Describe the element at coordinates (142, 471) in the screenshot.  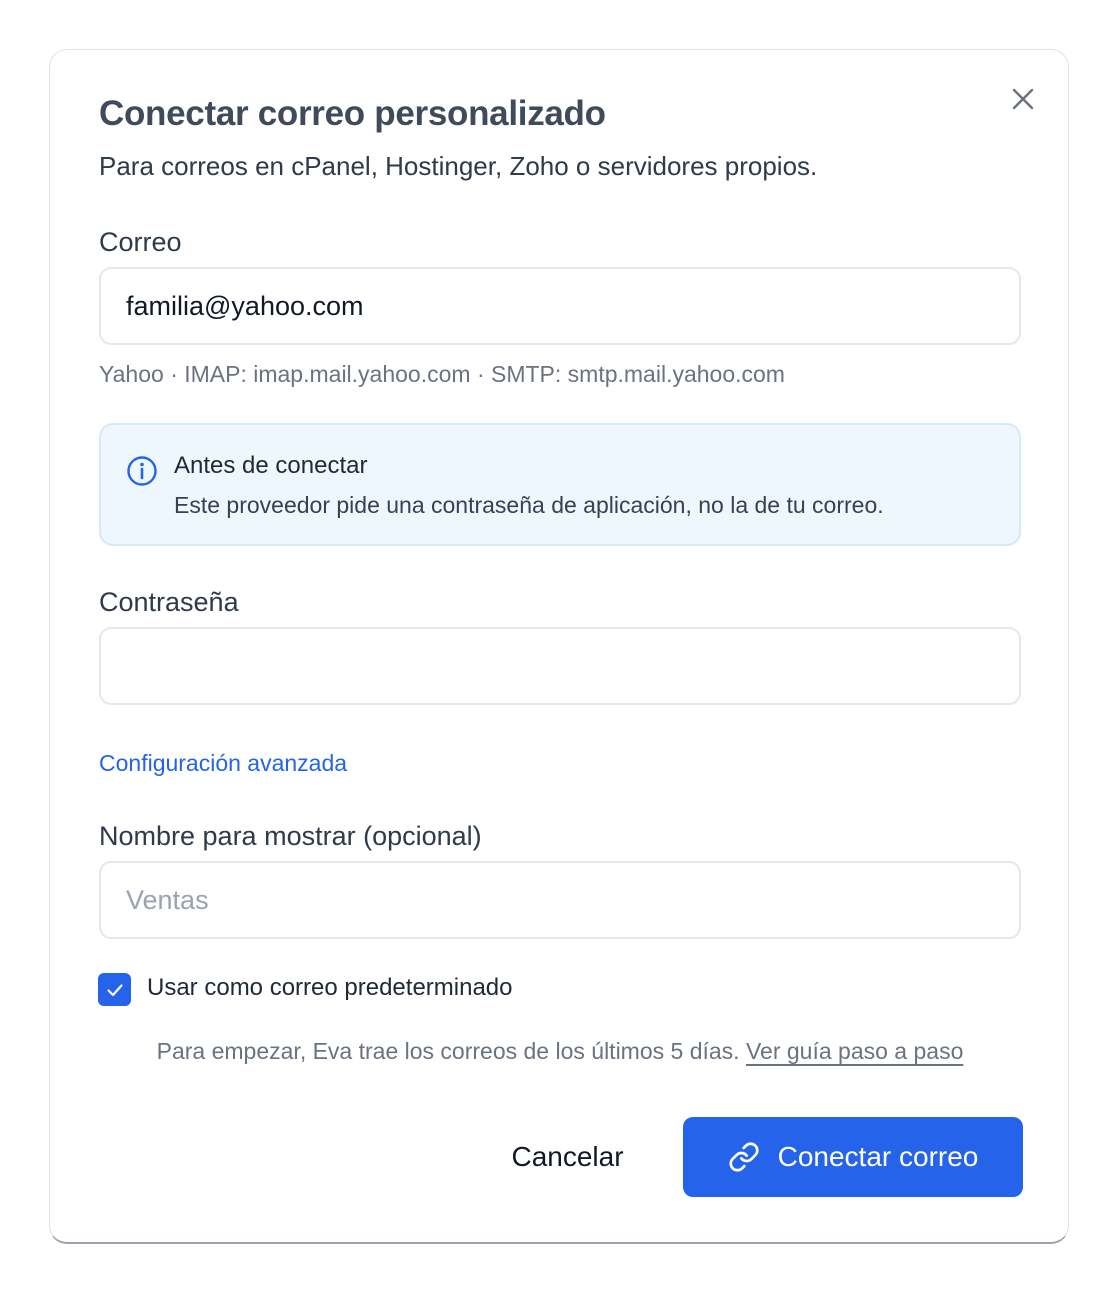
I see `info-icon` at that location.